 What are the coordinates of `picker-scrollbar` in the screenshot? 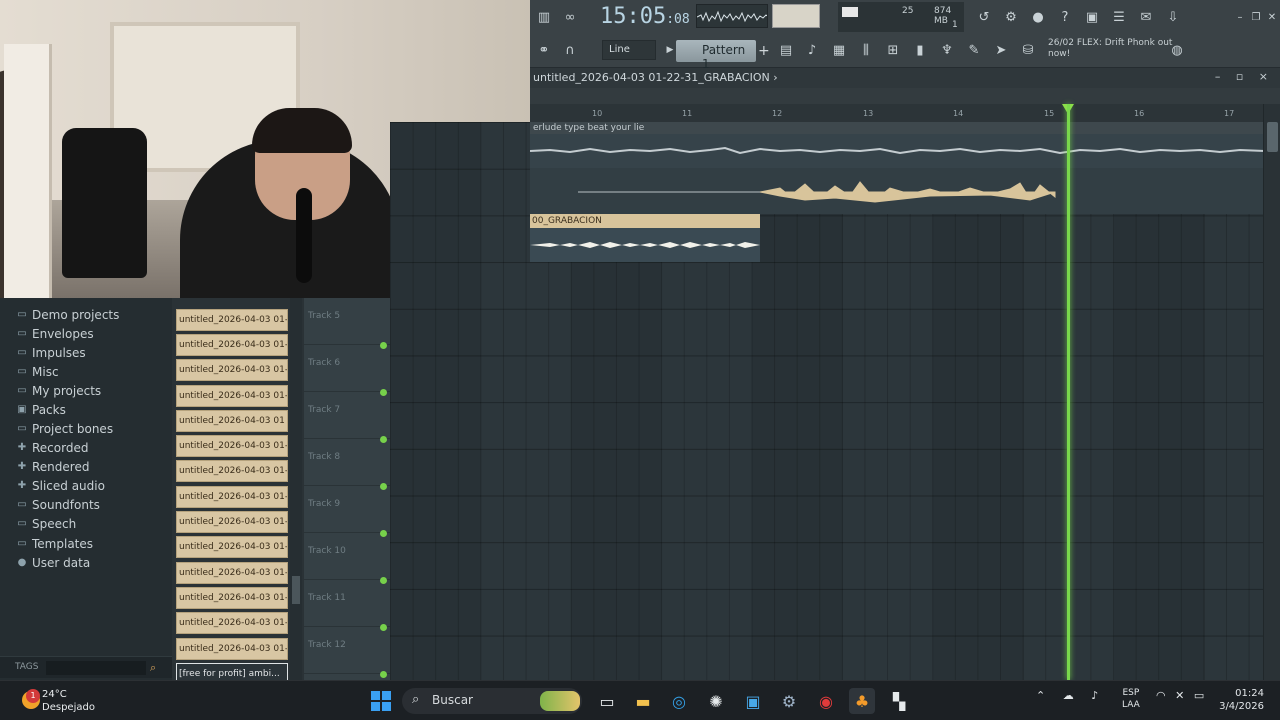 It's located at (296, 489).